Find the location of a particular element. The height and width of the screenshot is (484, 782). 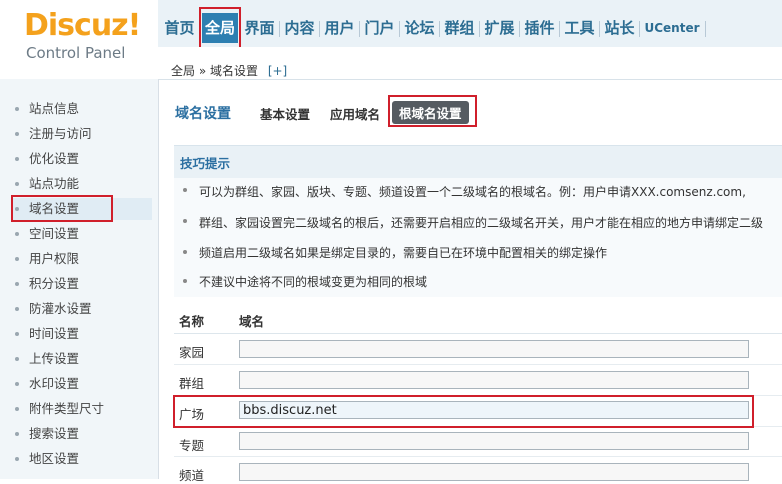

highlight-box-sidebar is located at coordinates (62, 208).